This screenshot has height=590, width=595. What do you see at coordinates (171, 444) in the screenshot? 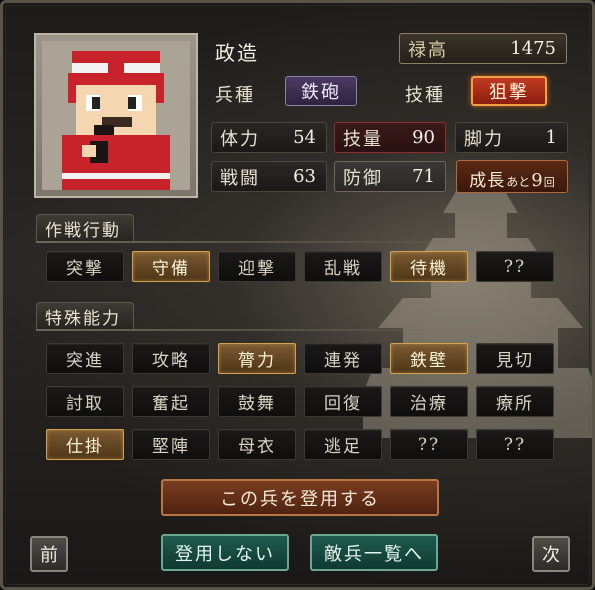
I see `ability-button: 堅陣` at bounding box center [171, 444].